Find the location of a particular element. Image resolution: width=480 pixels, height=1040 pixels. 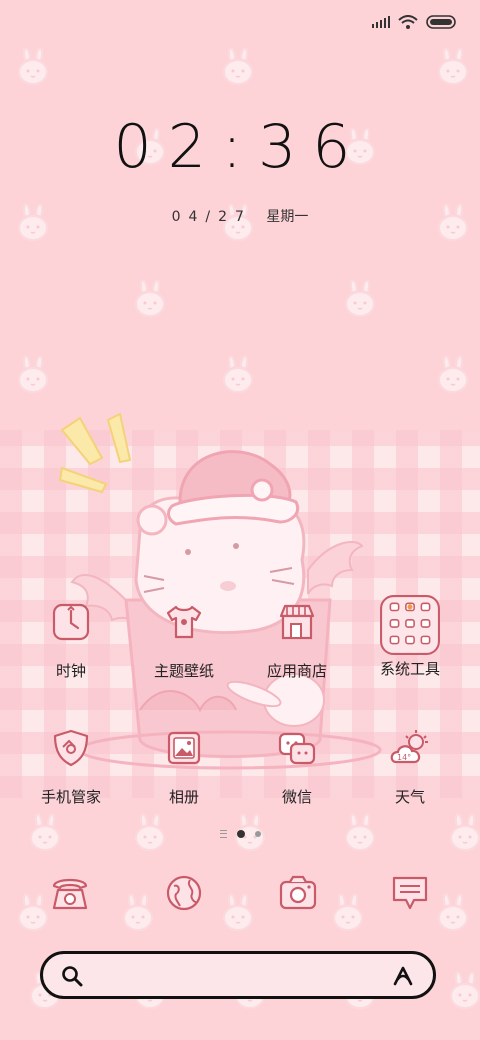

menu-lines-icon is located at coordinates (223, 834).